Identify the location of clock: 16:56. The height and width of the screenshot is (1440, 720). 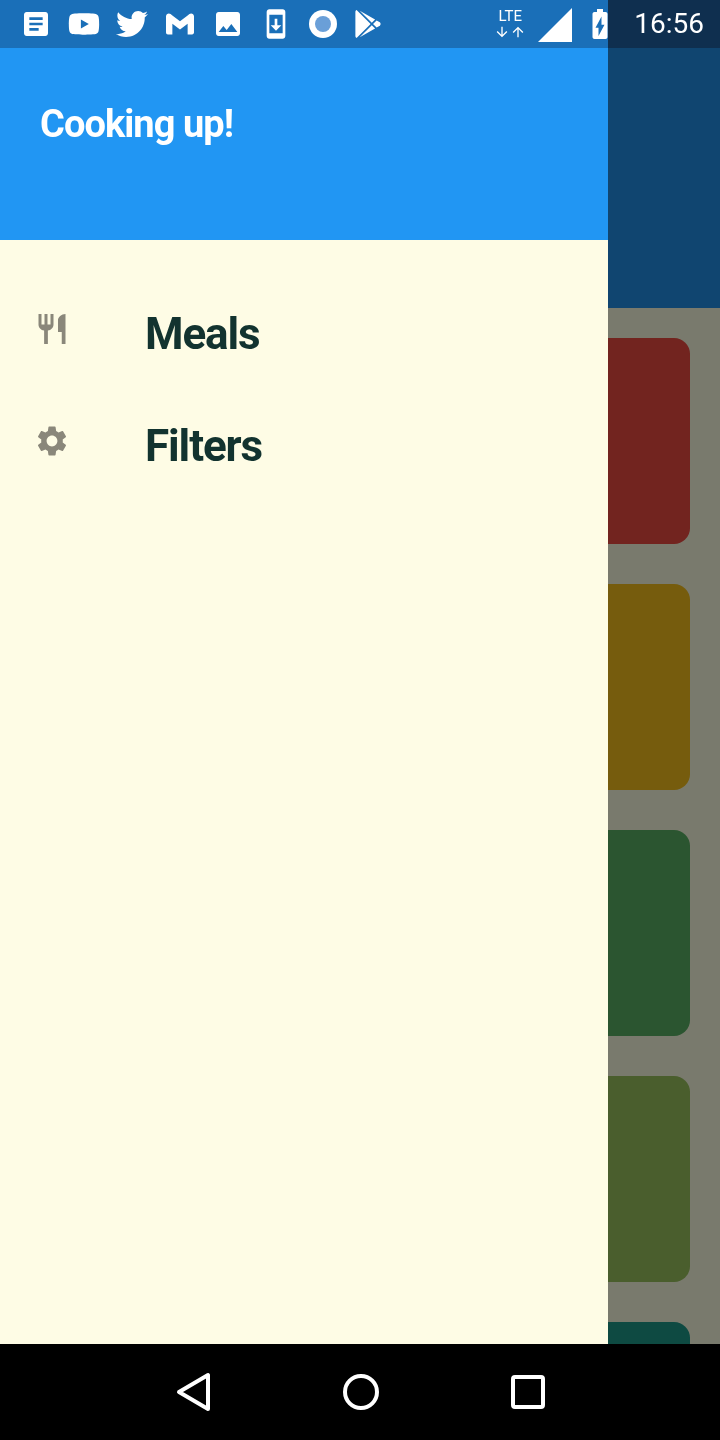
(669, 24).